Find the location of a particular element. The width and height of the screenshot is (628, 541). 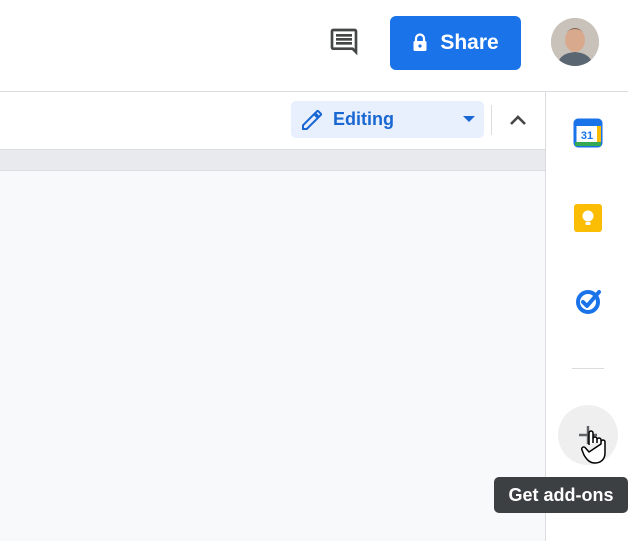

calendar-icon: 31 is located at coordinates (588, 133).